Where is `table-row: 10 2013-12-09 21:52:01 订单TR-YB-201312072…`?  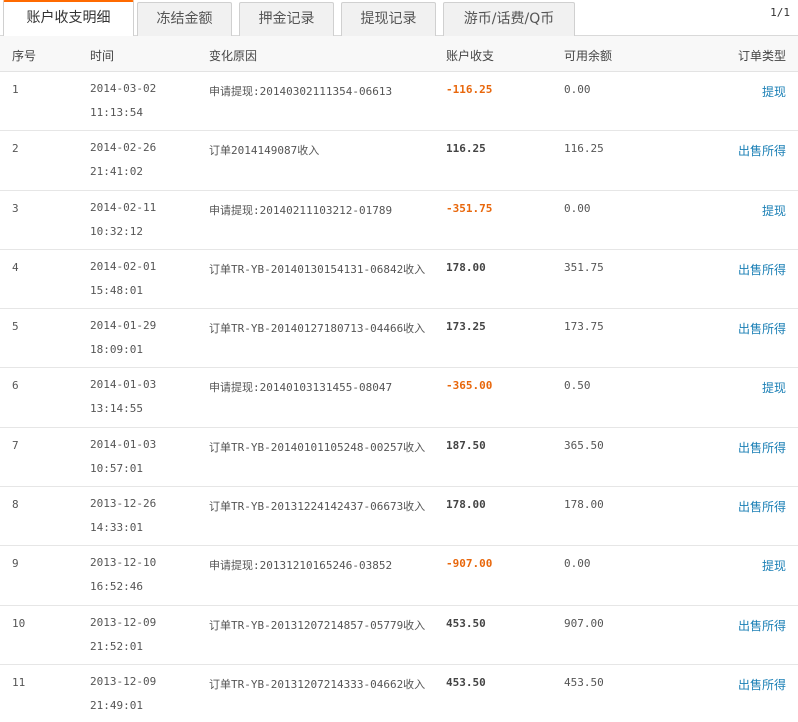
table-row: 10 2013-12-09 21:52:01 订单TR-YB-201312072… is located at coordinates (399, 635).